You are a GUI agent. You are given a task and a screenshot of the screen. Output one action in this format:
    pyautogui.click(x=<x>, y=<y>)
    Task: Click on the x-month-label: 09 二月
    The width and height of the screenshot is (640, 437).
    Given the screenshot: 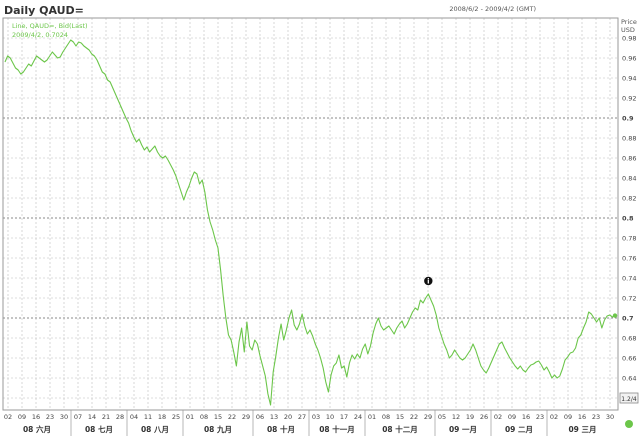 What is the action you would take?
    pyautogui.click(x=519, y=429)
    